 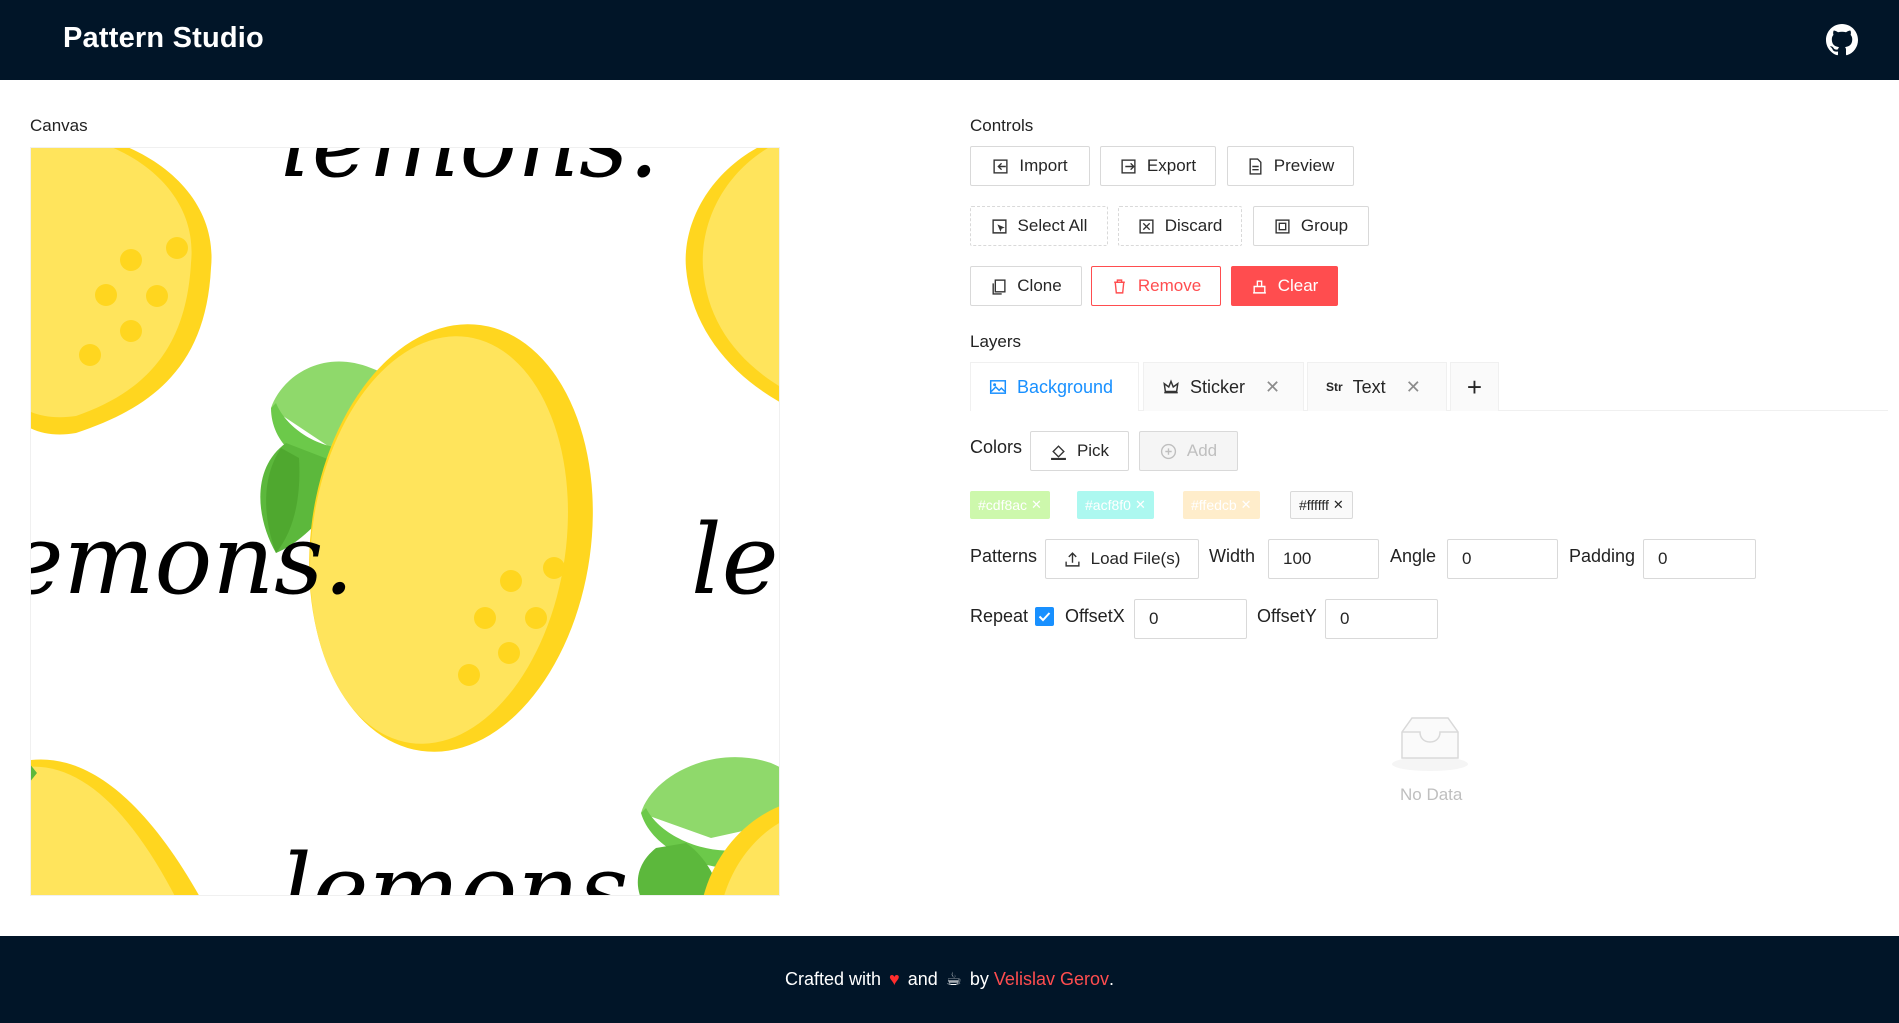 I want to click on pick-color-button: Pick, so click(x=1079, y=451).